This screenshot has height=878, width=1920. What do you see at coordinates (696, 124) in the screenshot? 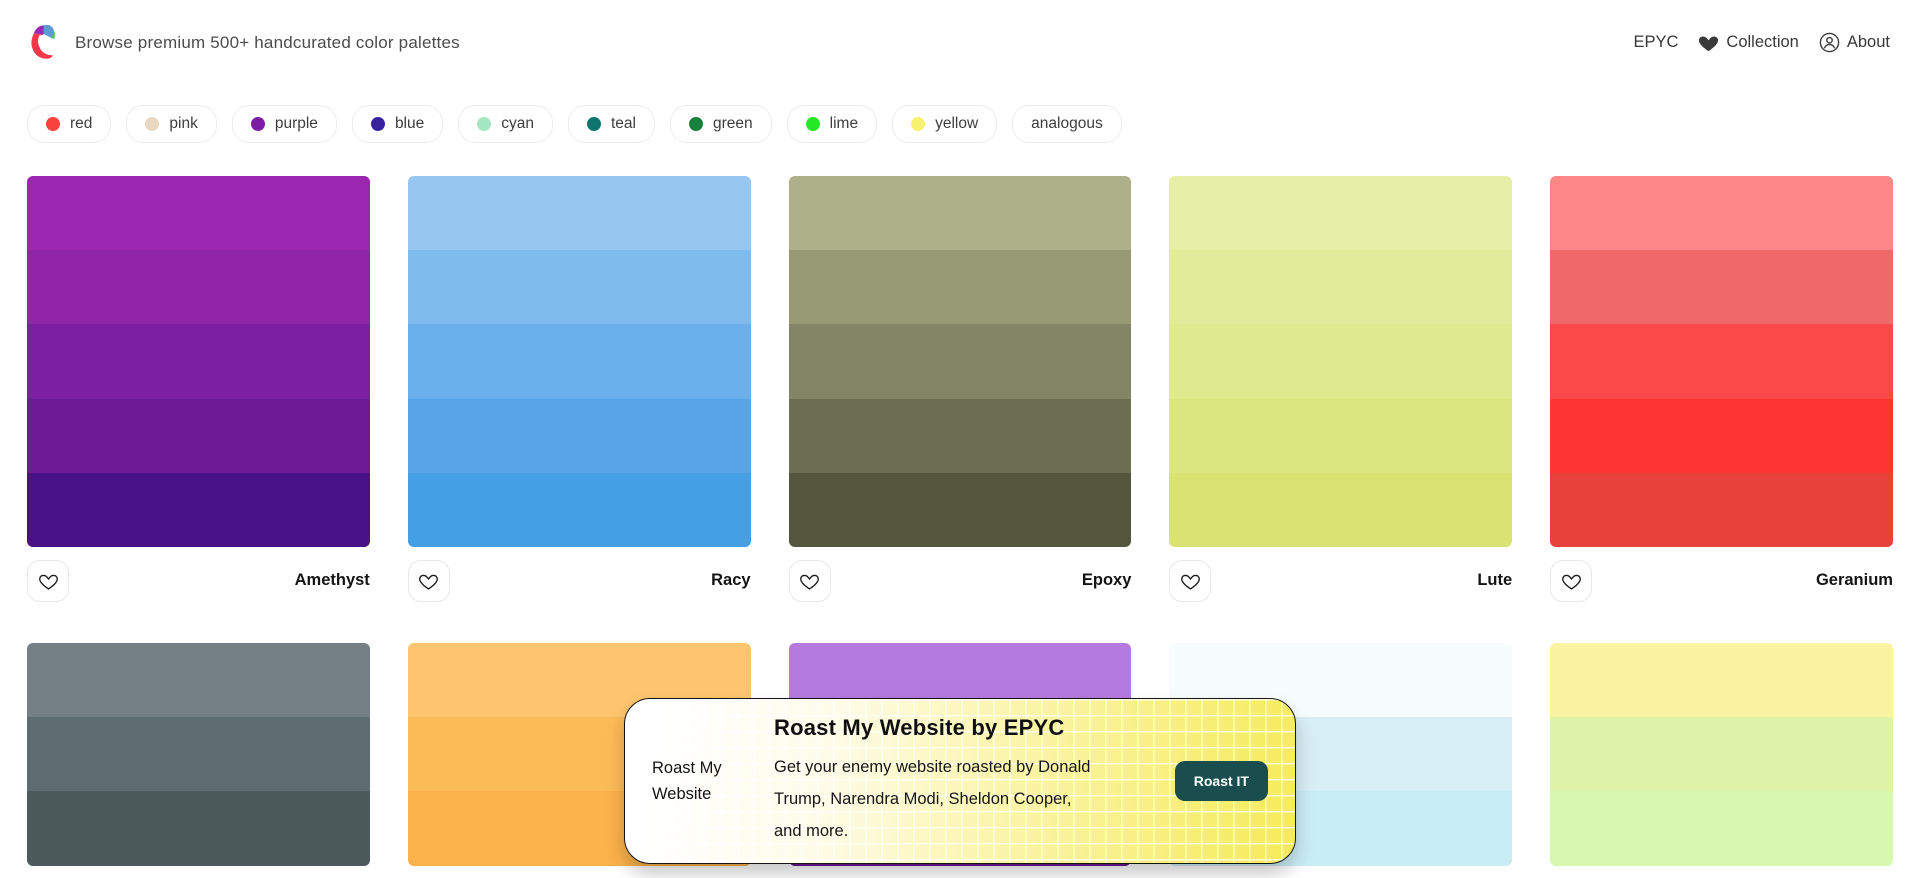
I see `green-color-dot-icon` at bounding box center [696, 124].